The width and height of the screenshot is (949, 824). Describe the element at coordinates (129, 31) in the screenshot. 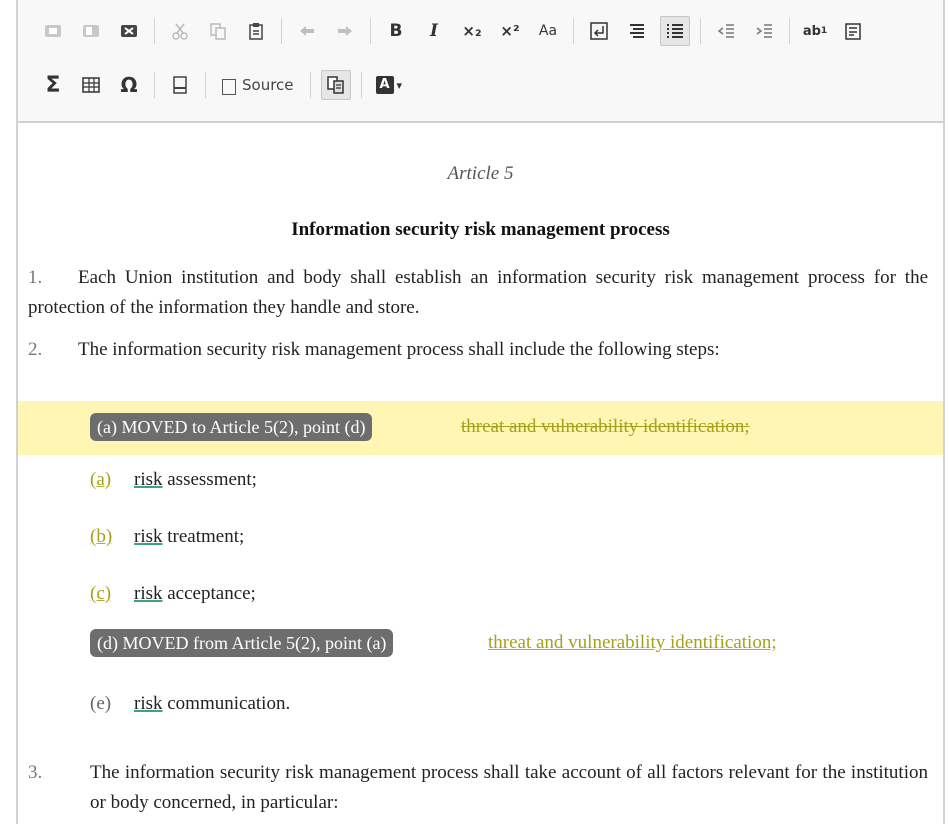

I see `paste-word-icon` at that location.